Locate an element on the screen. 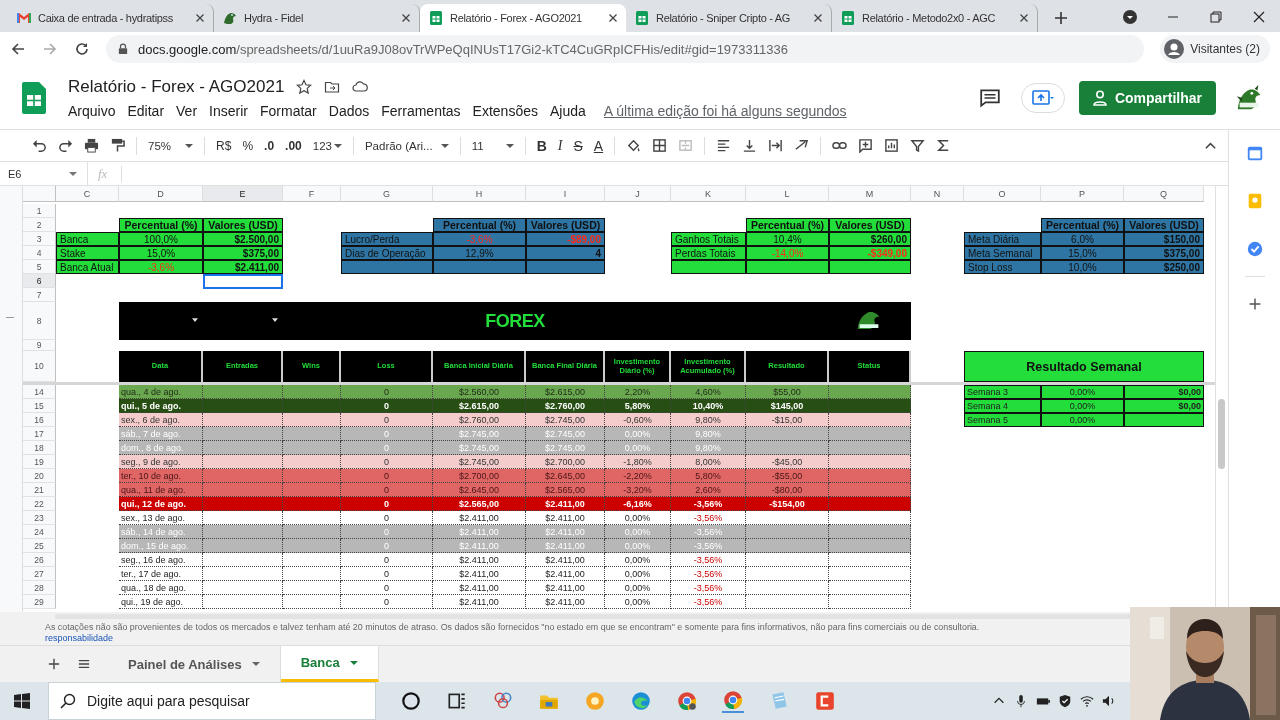 The width and height of the screenshot is (1280, 720). check-icon is located at coordinates (1254, 249).